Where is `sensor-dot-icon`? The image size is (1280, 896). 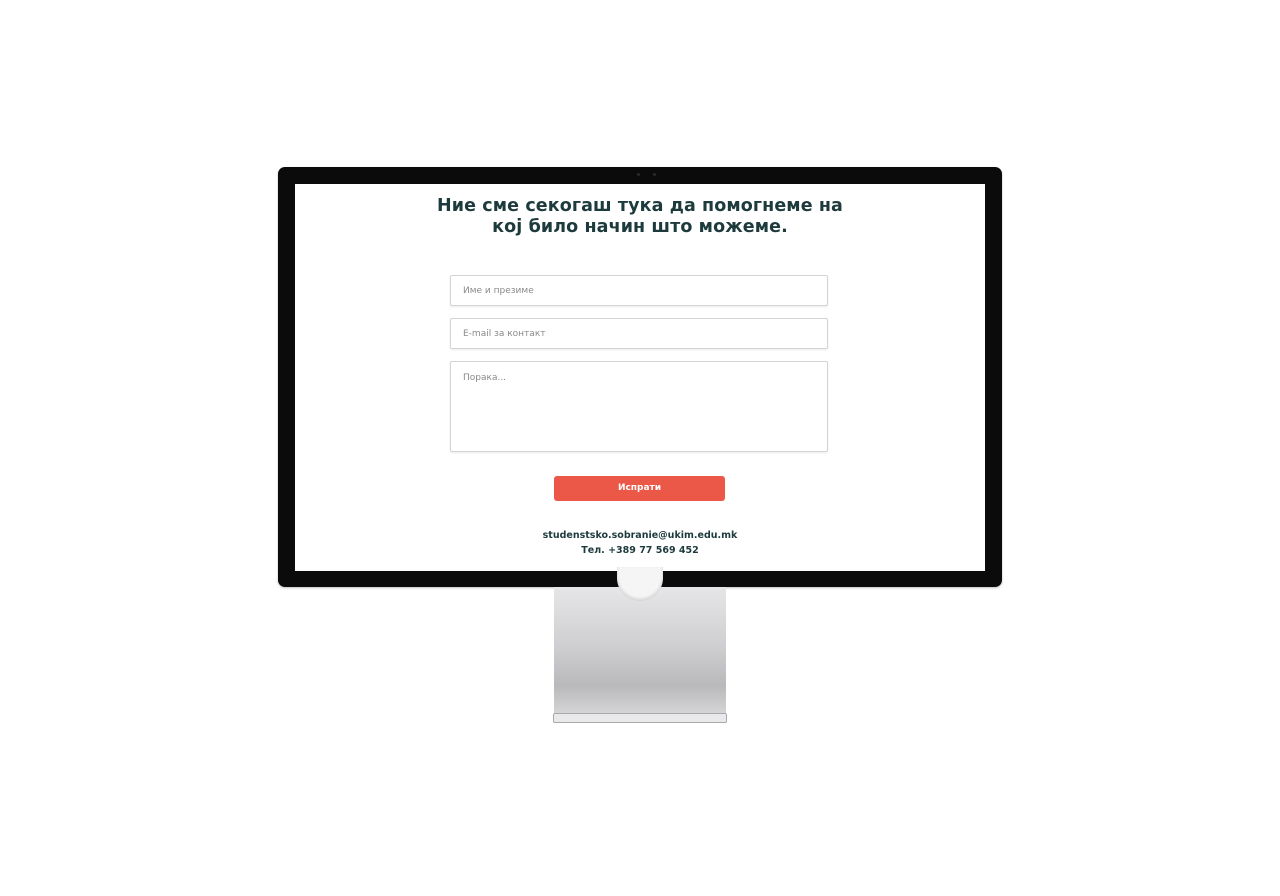 sensor-dot-icon is located at coordinates (654, 174).